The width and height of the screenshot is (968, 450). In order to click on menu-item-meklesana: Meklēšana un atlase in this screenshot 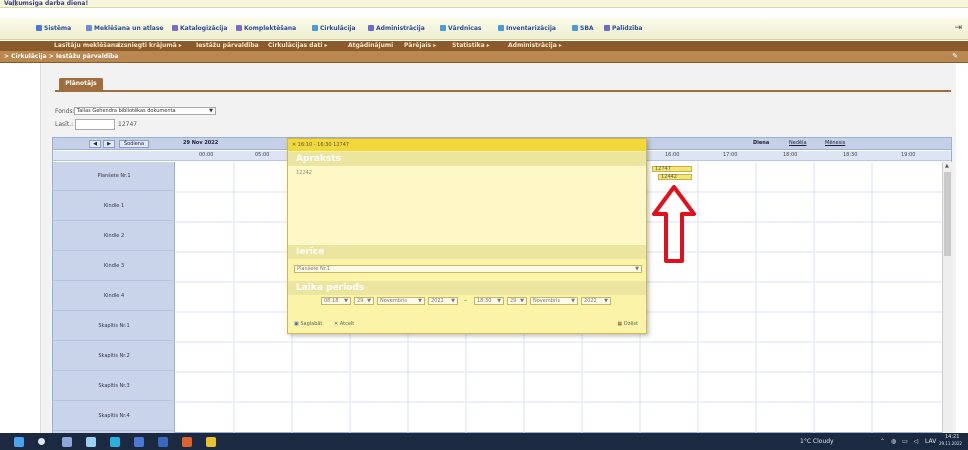, I will do `click(124, 28)`.